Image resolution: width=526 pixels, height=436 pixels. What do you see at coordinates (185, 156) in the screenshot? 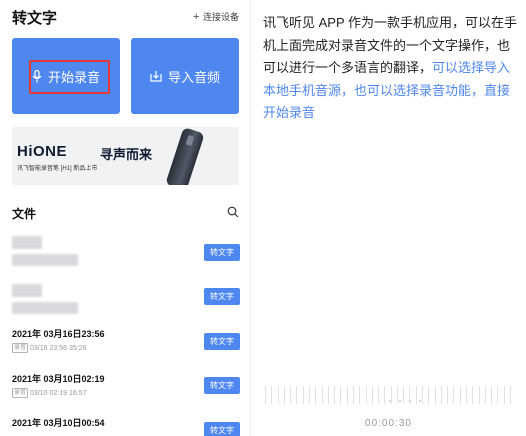
I see `recorder-pen-image` at bounding box center [185, 156].